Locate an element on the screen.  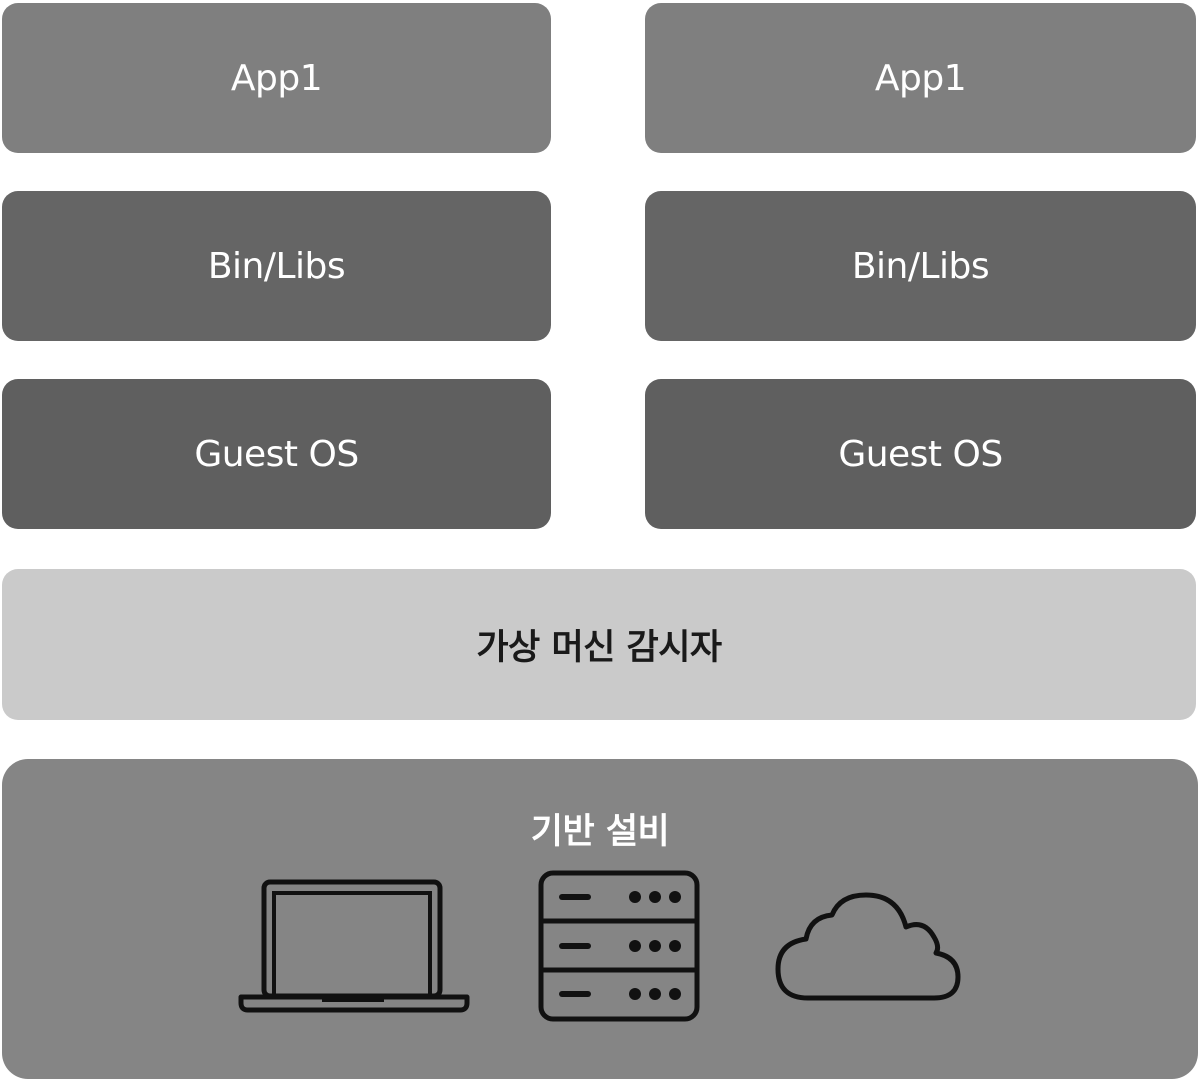
vm1-libs-label: Bin/Libs is located at coordinates (276, 266).